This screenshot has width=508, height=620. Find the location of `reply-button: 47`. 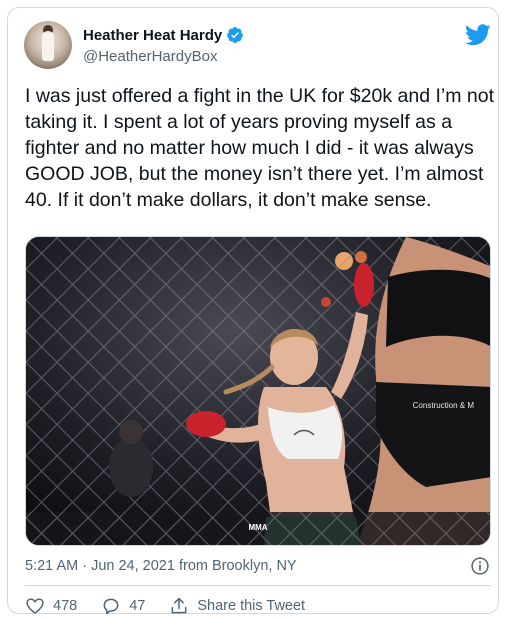

reply-button: 47 is located at coordinates (123, 606).